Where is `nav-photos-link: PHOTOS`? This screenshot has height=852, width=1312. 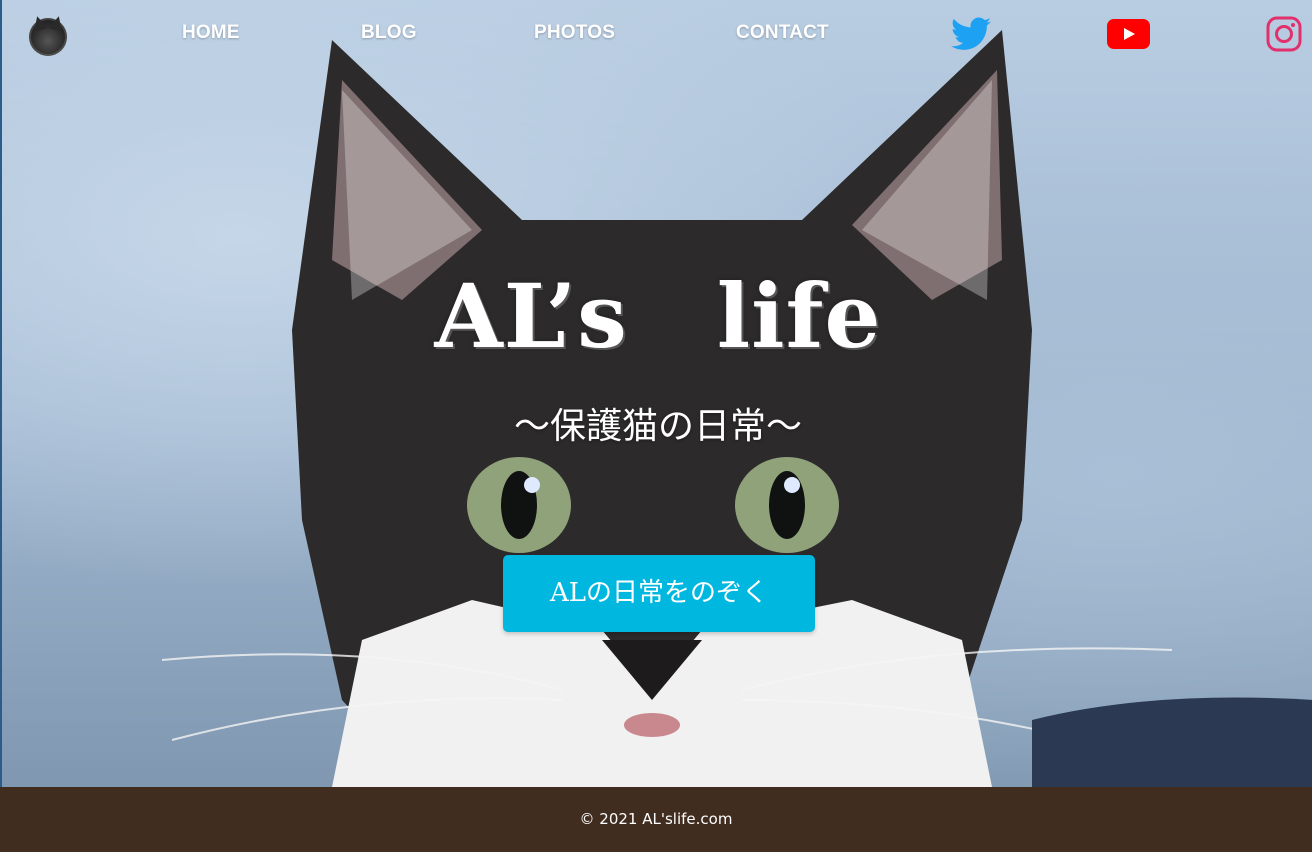
nav-photos-link: PHOTOS is located at coordinates (574, 33).